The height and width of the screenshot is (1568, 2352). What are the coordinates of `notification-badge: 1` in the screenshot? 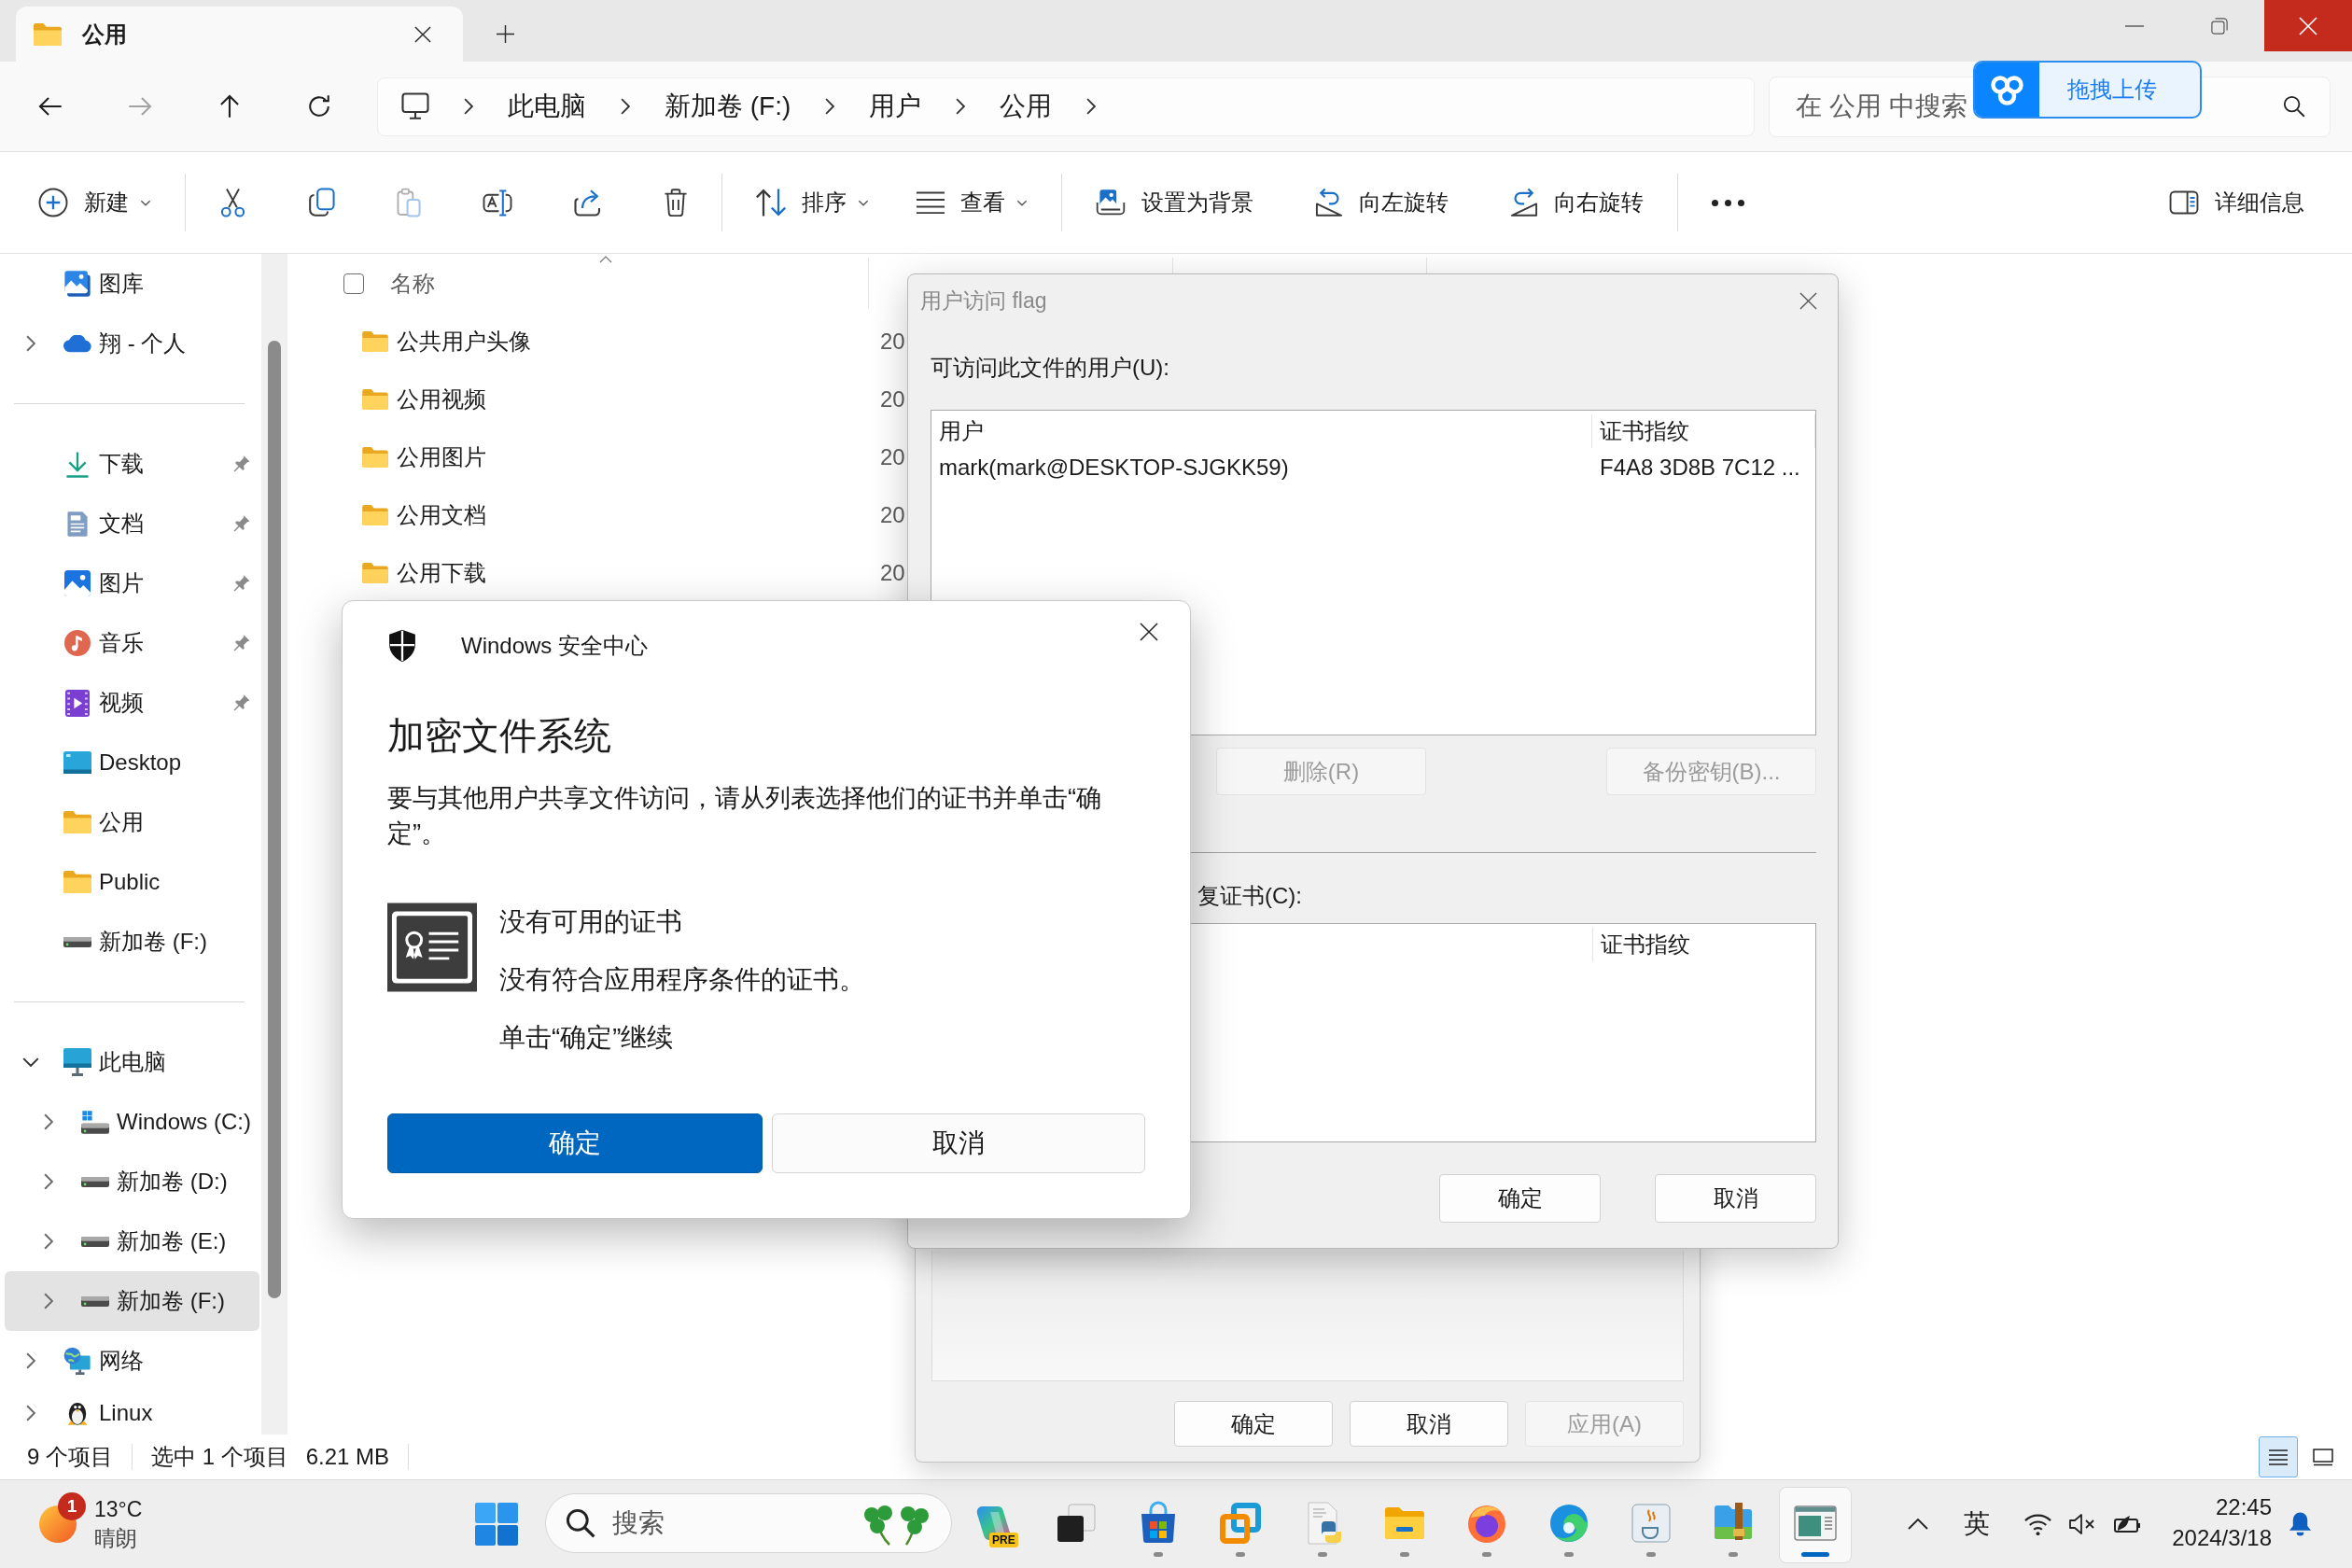 It's located at (72, 1506).